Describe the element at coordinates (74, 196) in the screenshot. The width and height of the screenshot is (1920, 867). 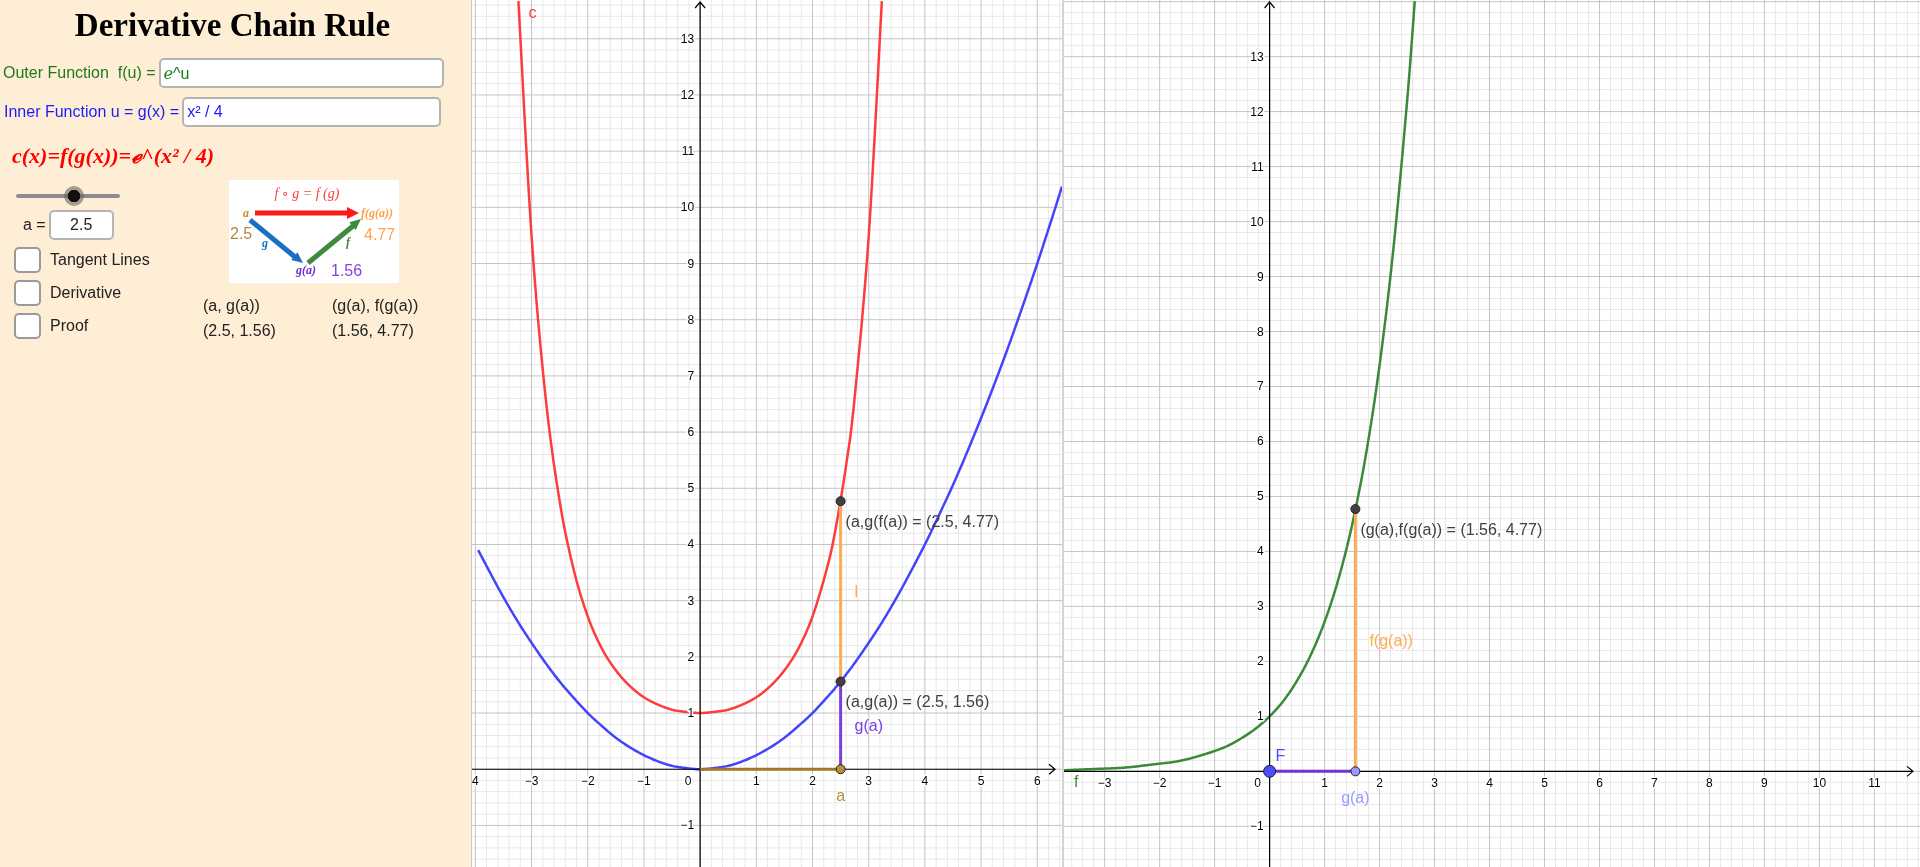
I see `slider-thumb` at that location.